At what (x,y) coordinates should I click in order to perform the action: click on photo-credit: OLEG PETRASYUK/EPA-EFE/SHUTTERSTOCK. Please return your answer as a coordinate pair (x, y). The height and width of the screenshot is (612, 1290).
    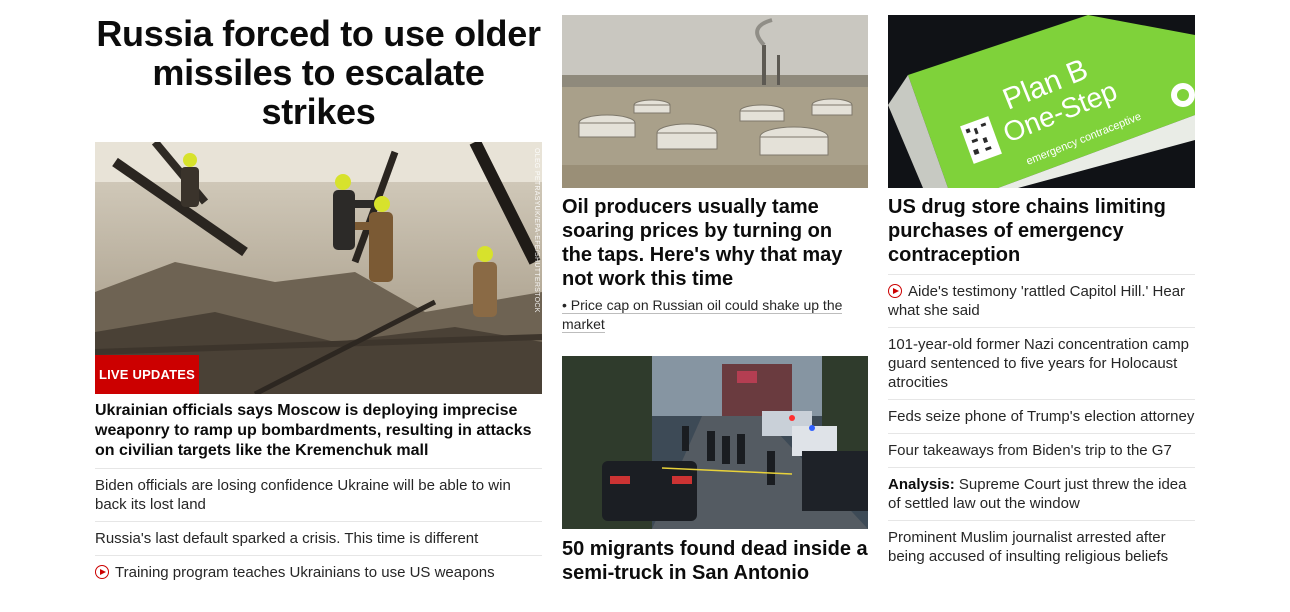
    Looking at the image, I should click on (536, 230).